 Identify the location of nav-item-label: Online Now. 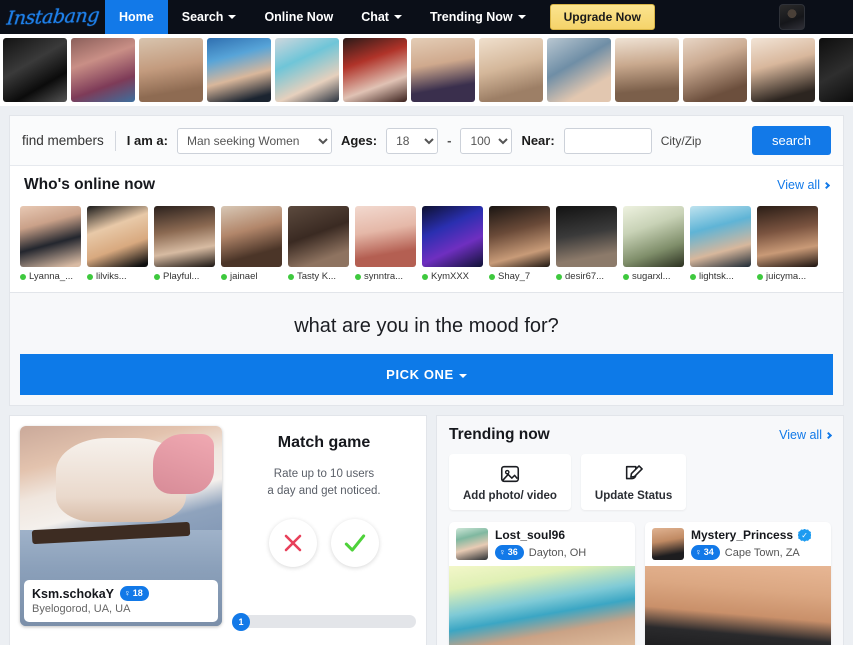
(299, 17).